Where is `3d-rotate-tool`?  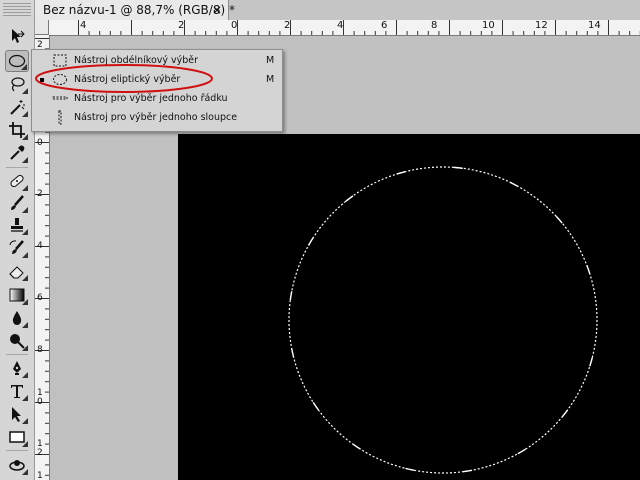
3d-rotate-tool is located at coordinates (17, 465).